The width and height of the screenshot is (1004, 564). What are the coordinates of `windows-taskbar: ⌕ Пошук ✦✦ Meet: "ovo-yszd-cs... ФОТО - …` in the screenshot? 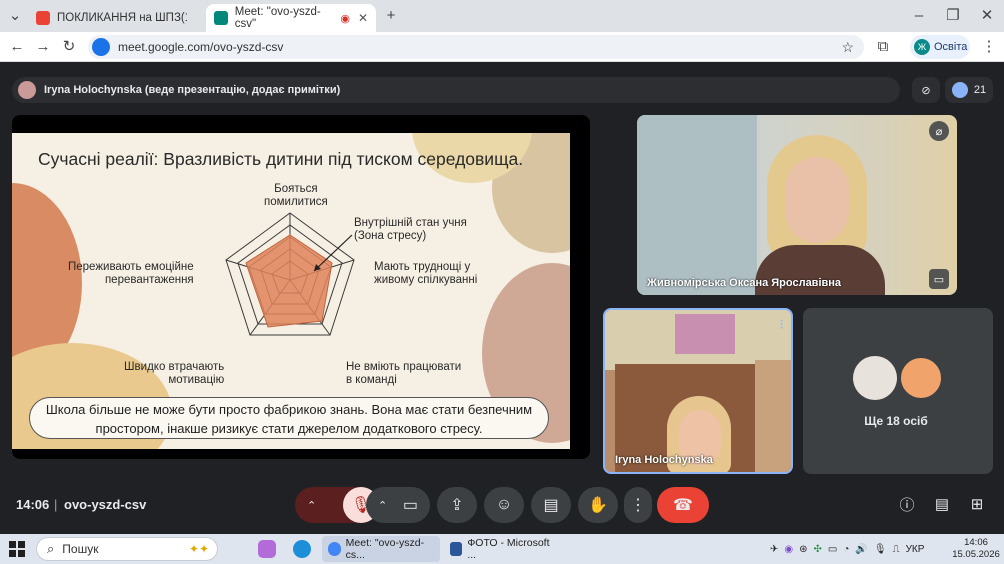 It's located at (502, 549).